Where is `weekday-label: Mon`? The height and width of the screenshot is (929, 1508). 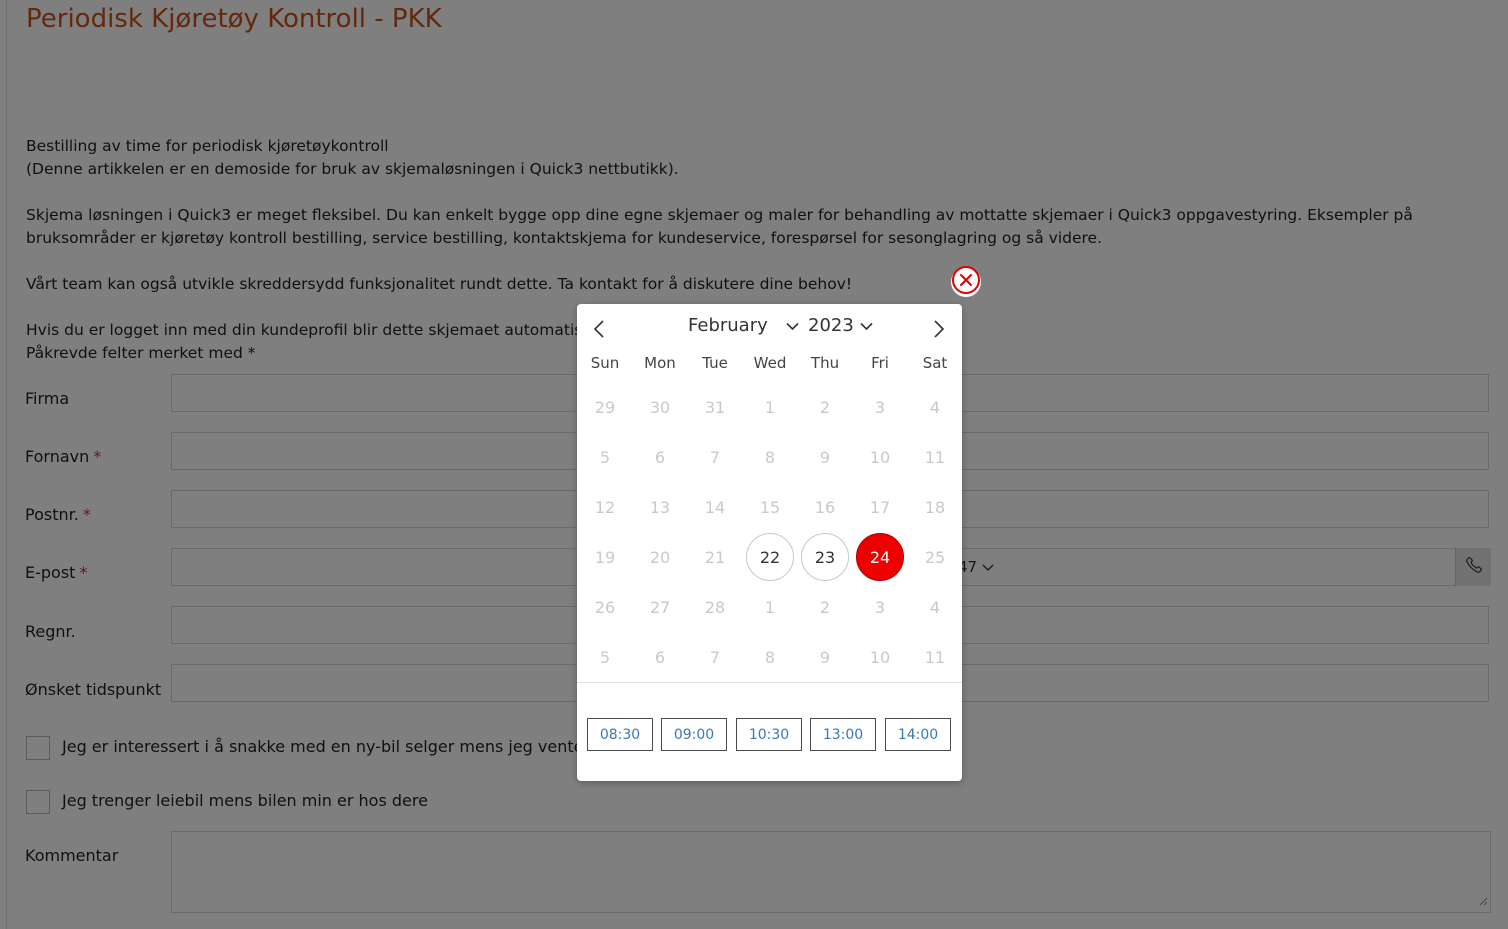
weekday-label: Mon is located at coordinates (660, 363).